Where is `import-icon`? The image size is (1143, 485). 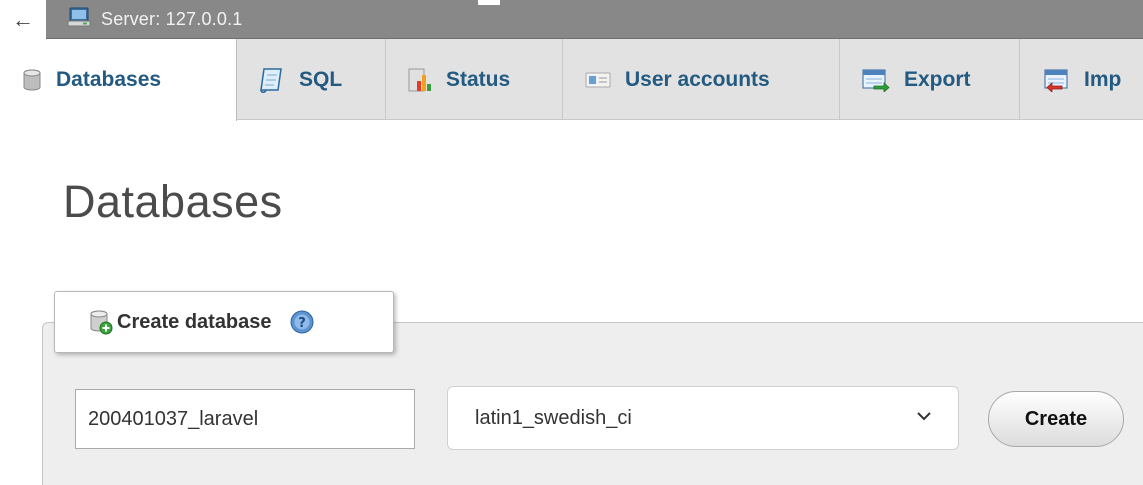 import-icon is located at coordinates (1056, 80).